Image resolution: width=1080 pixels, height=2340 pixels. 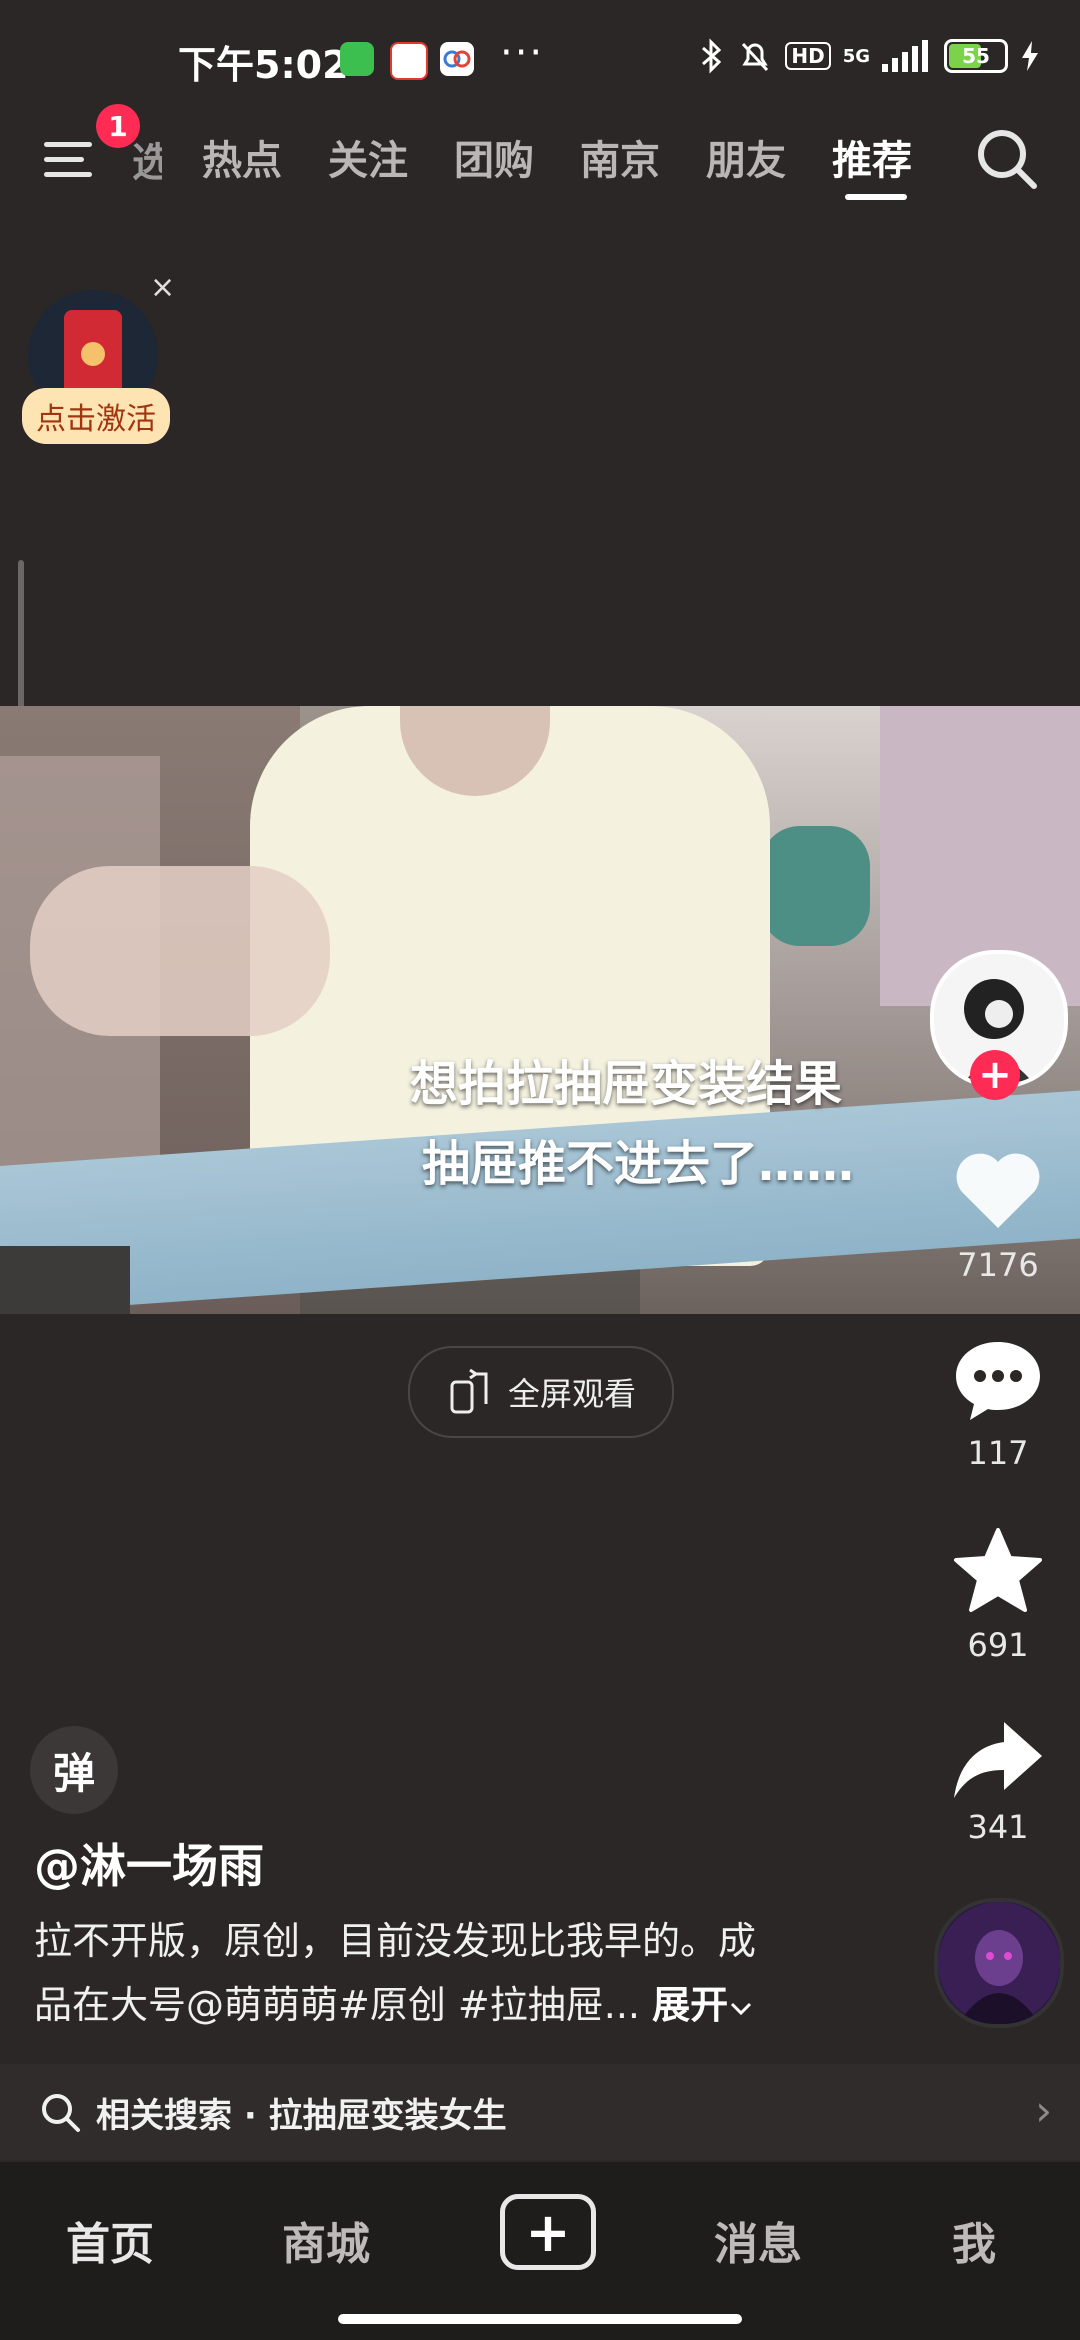 I want to click on like-heart-icon, so click(x=998, y=1190).